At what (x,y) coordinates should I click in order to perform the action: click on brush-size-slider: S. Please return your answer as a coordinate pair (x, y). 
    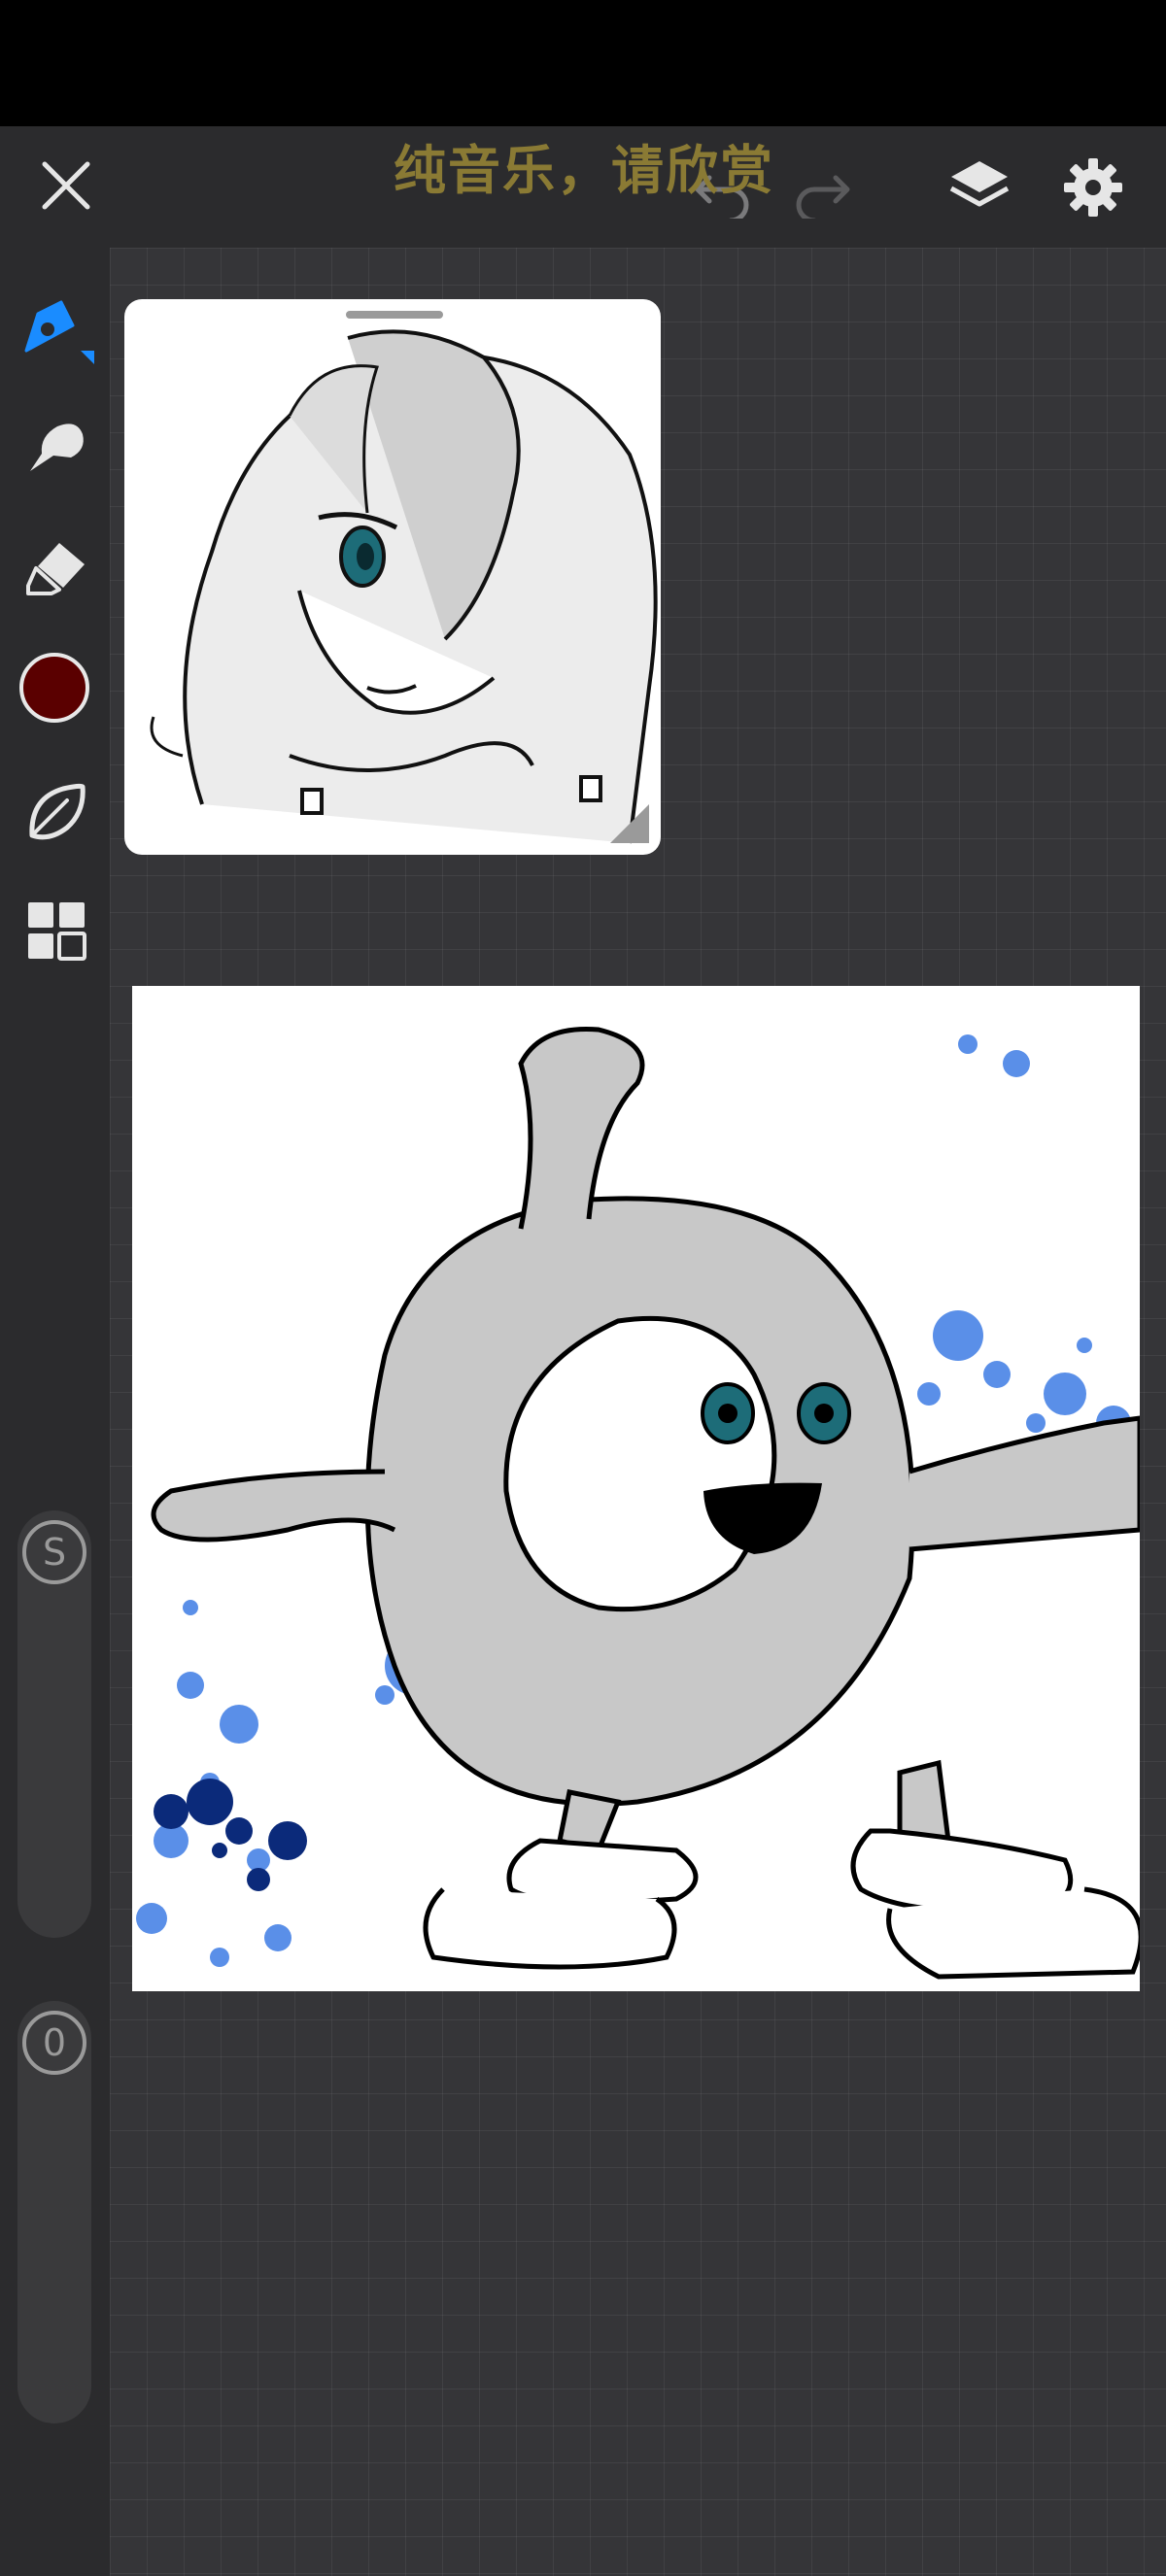
    Looking at the image, I should click on (54, 1724).